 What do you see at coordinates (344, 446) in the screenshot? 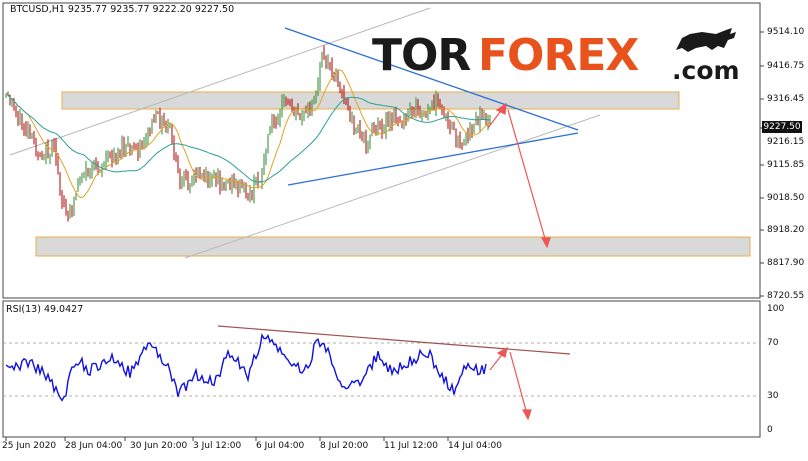
I see `time-label: 8 Jul 20:00` at bounding box center [344, 446].